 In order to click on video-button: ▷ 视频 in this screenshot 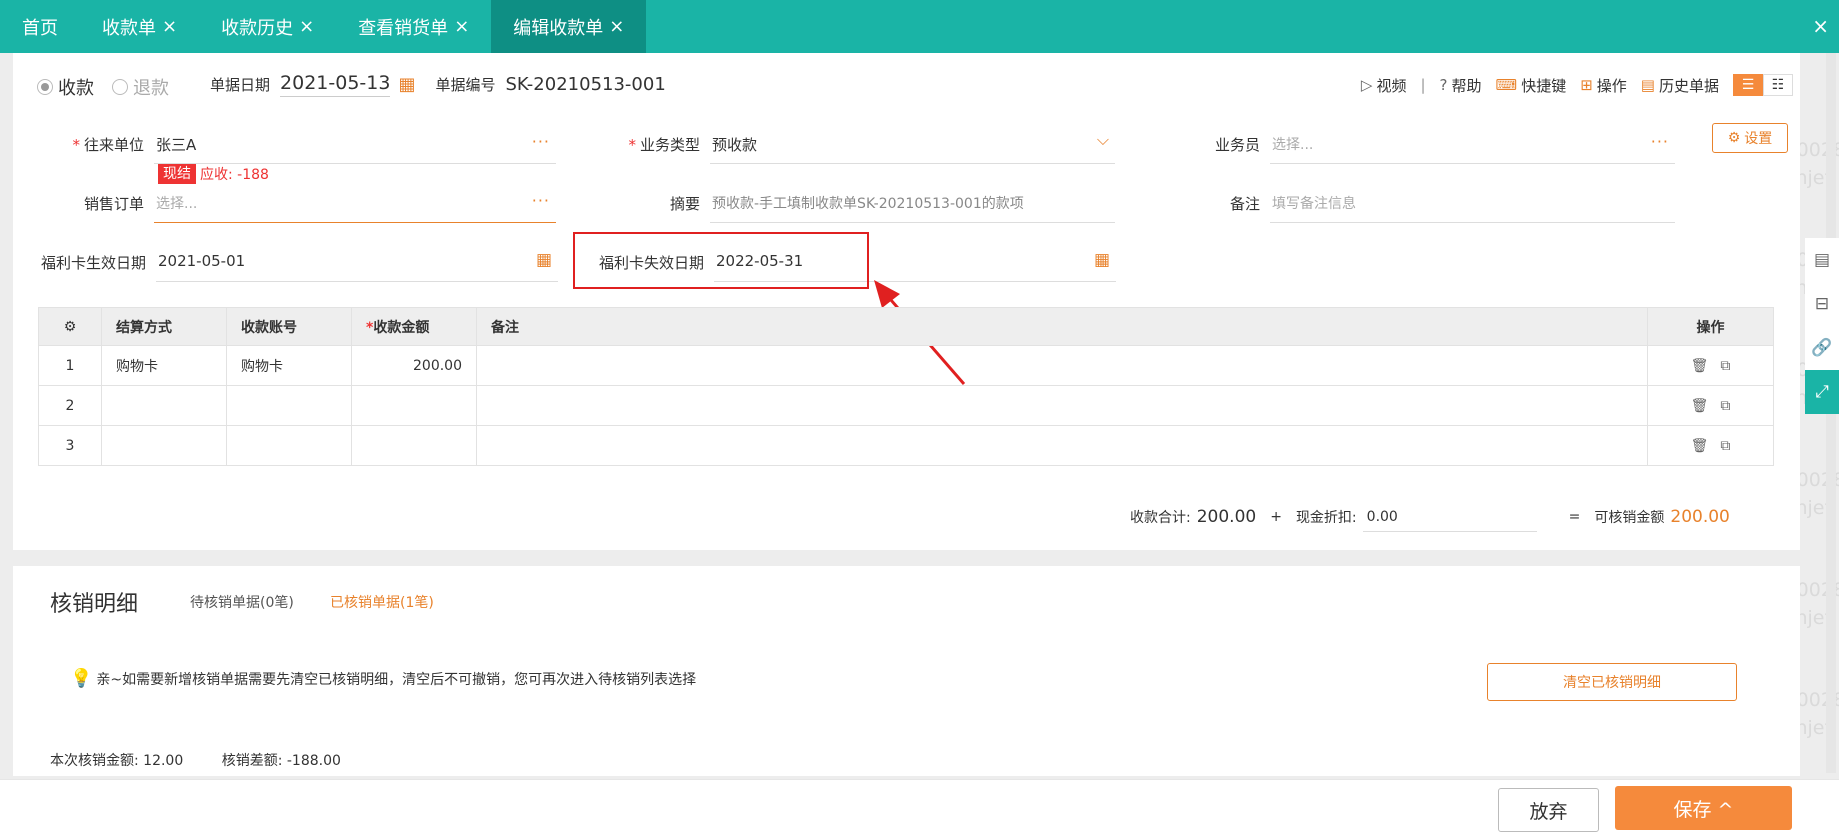, I will do `click(1384, 85)`.